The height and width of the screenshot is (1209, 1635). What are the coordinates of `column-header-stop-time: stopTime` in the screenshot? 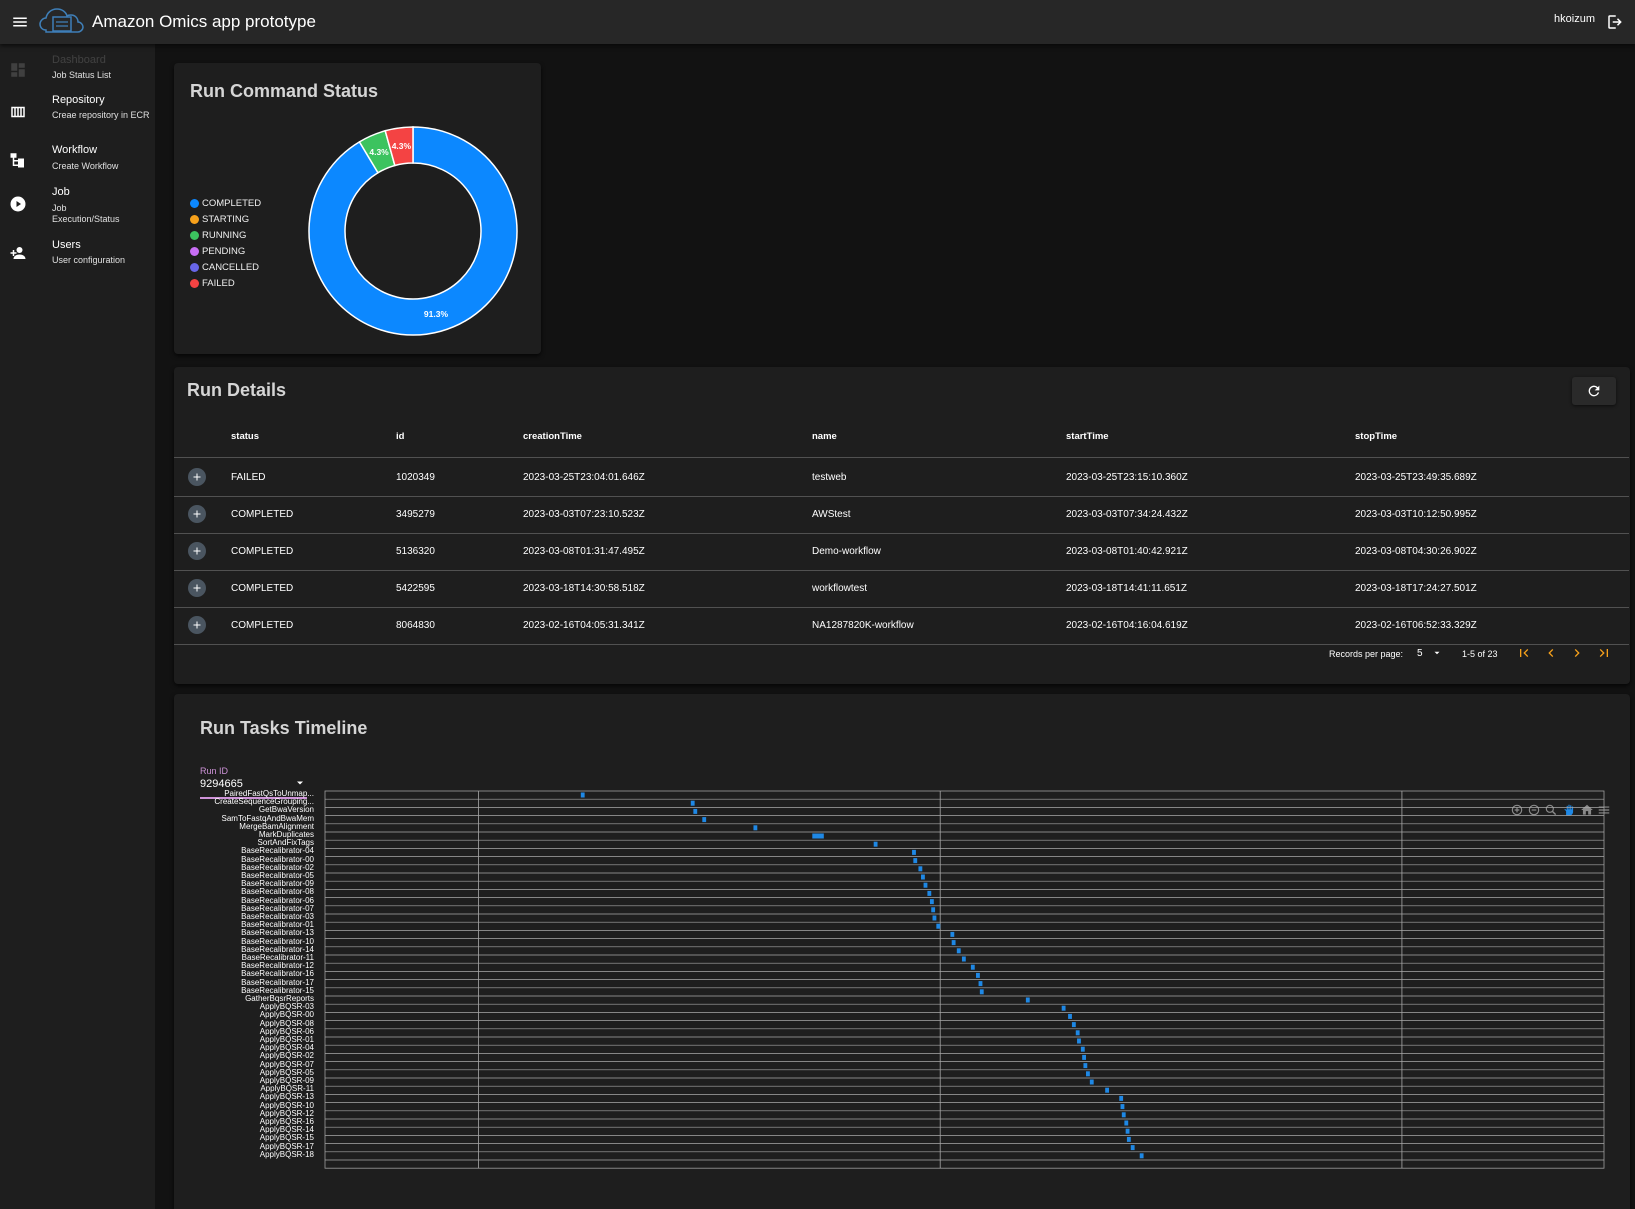 It's located at (1376, 436).